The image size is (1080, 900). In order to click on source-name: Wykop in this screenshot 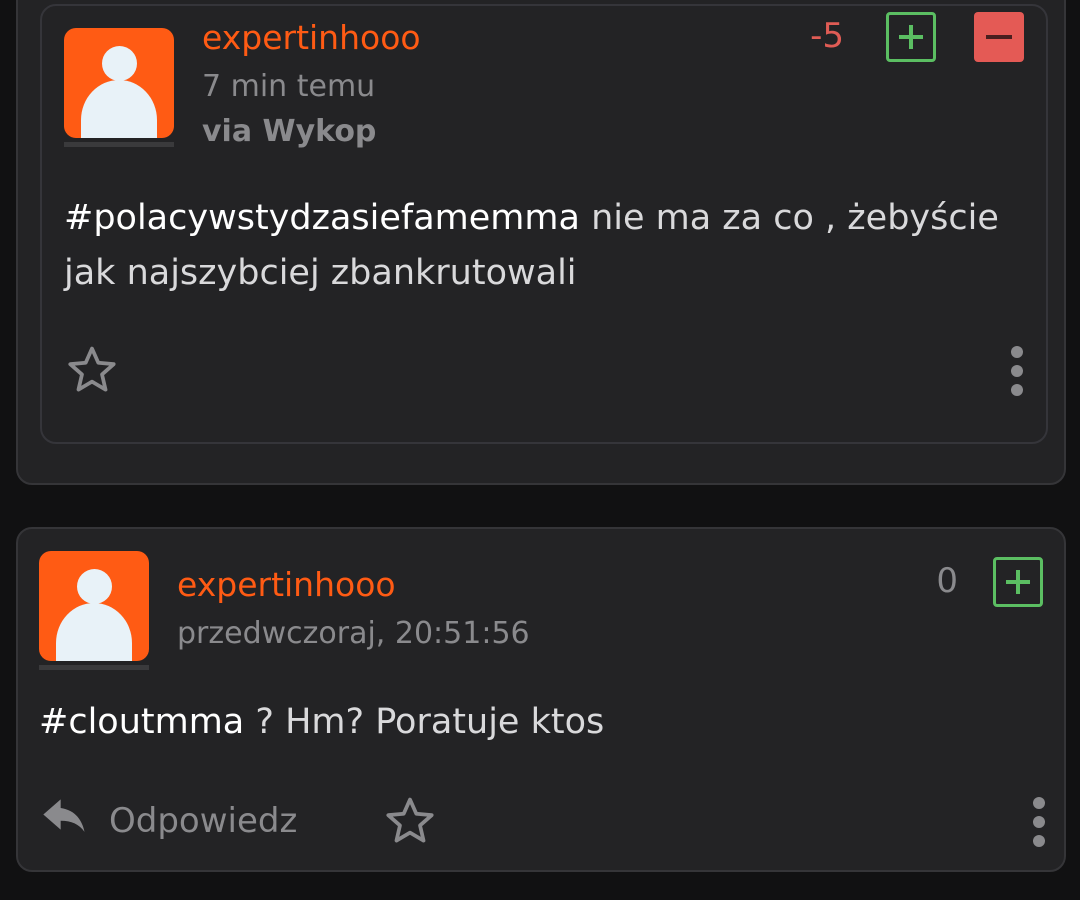, I will do `click(319, 131)`.